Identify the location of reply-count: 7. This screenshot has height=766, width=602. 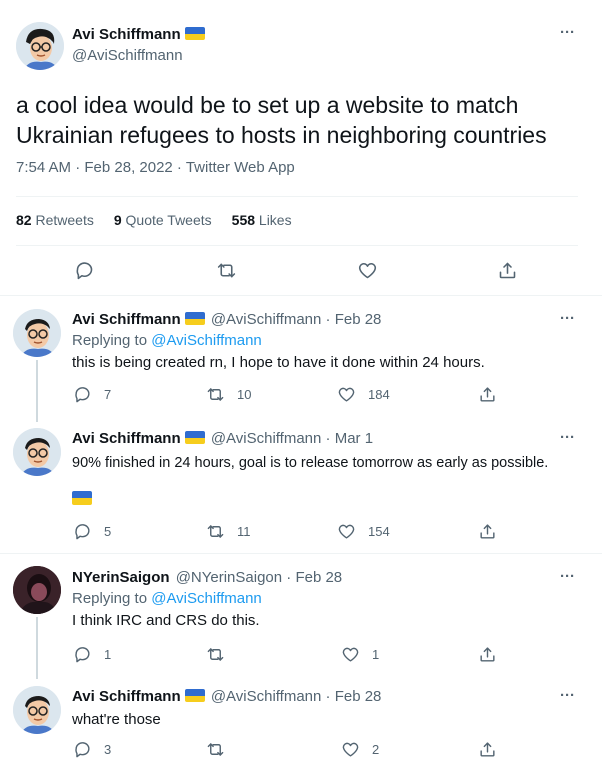
(108, 394).